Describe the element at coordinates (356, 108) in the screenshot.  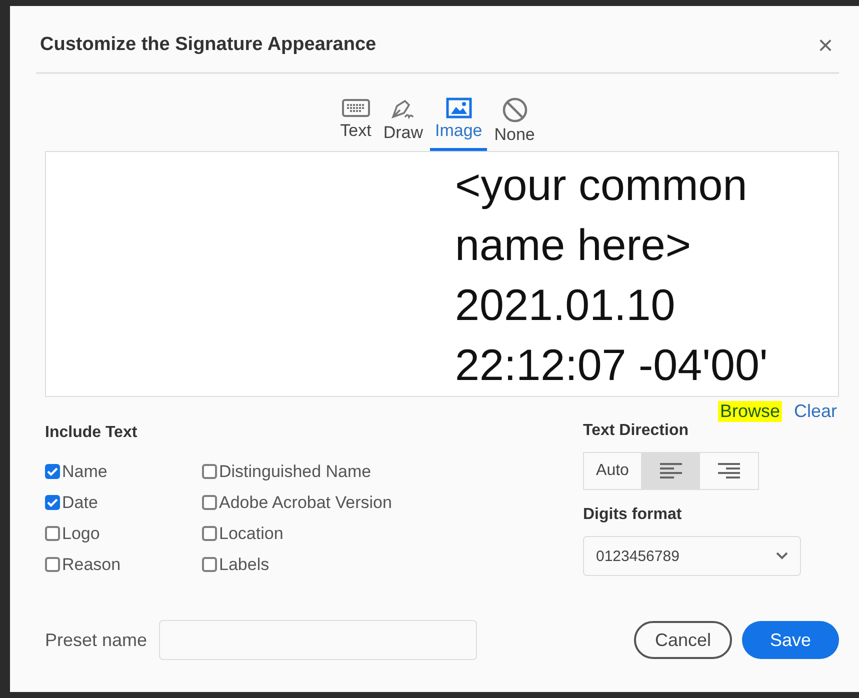
I see `keyboard-icon` at that location.